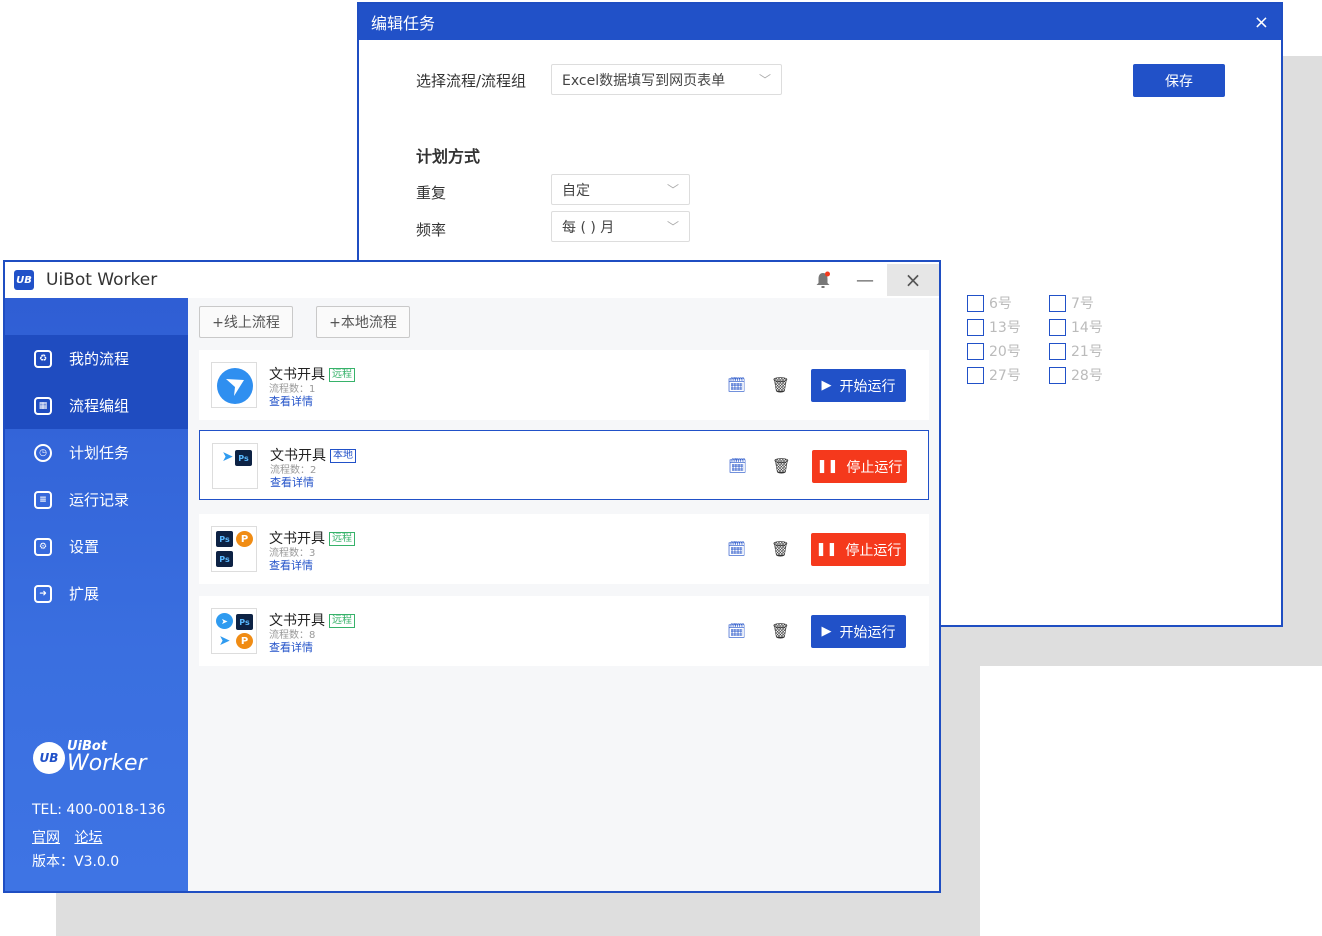  What do you see at coordinates (865, 280) in the screenshot?
I see `minimize-button: —` at bounding box center [865, 280].